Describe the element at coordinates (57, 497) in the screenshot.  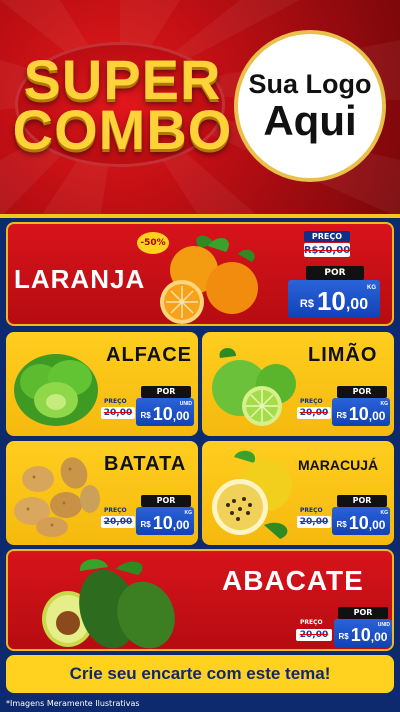
I see `potato-icon` at that location.